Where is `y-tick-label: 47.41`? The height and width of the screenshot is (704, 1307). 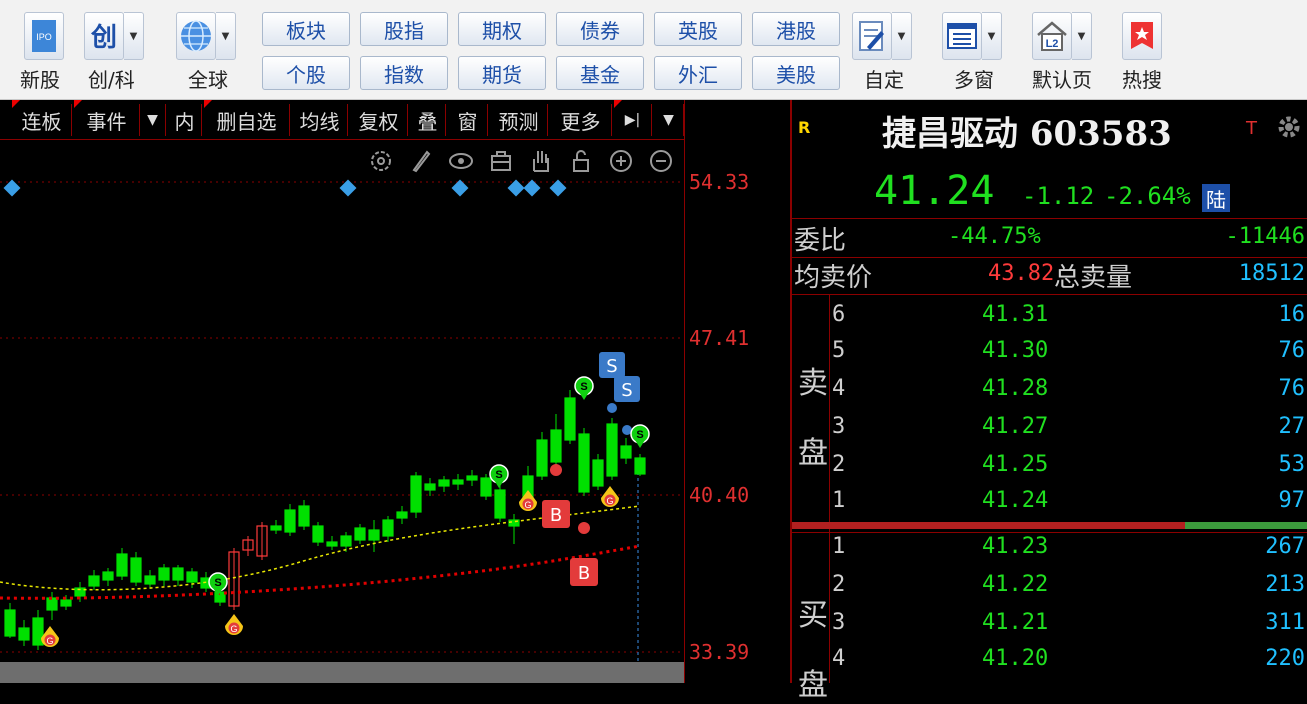
y-tick-label: 47.41 is located at coordinates (719, 338).